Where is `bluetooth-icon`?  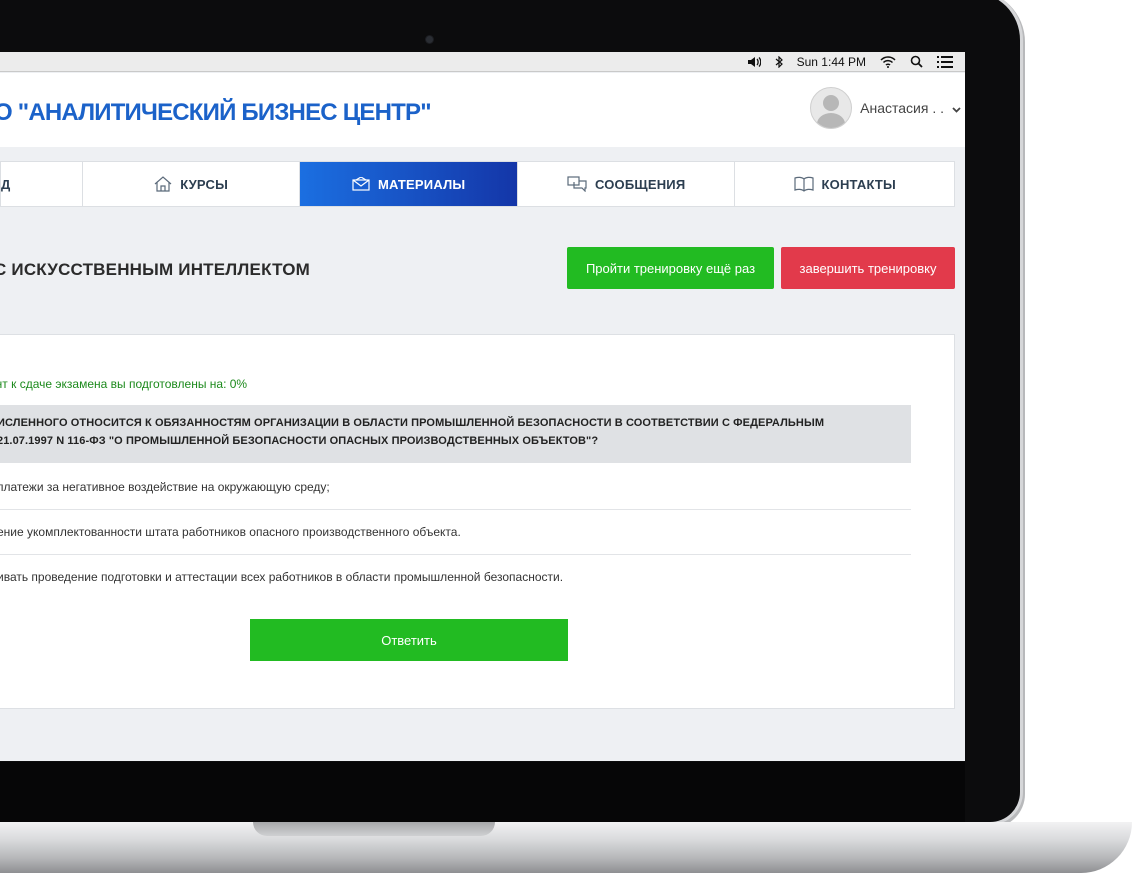
bluetooth-icon is located at coordinates (779, 61).